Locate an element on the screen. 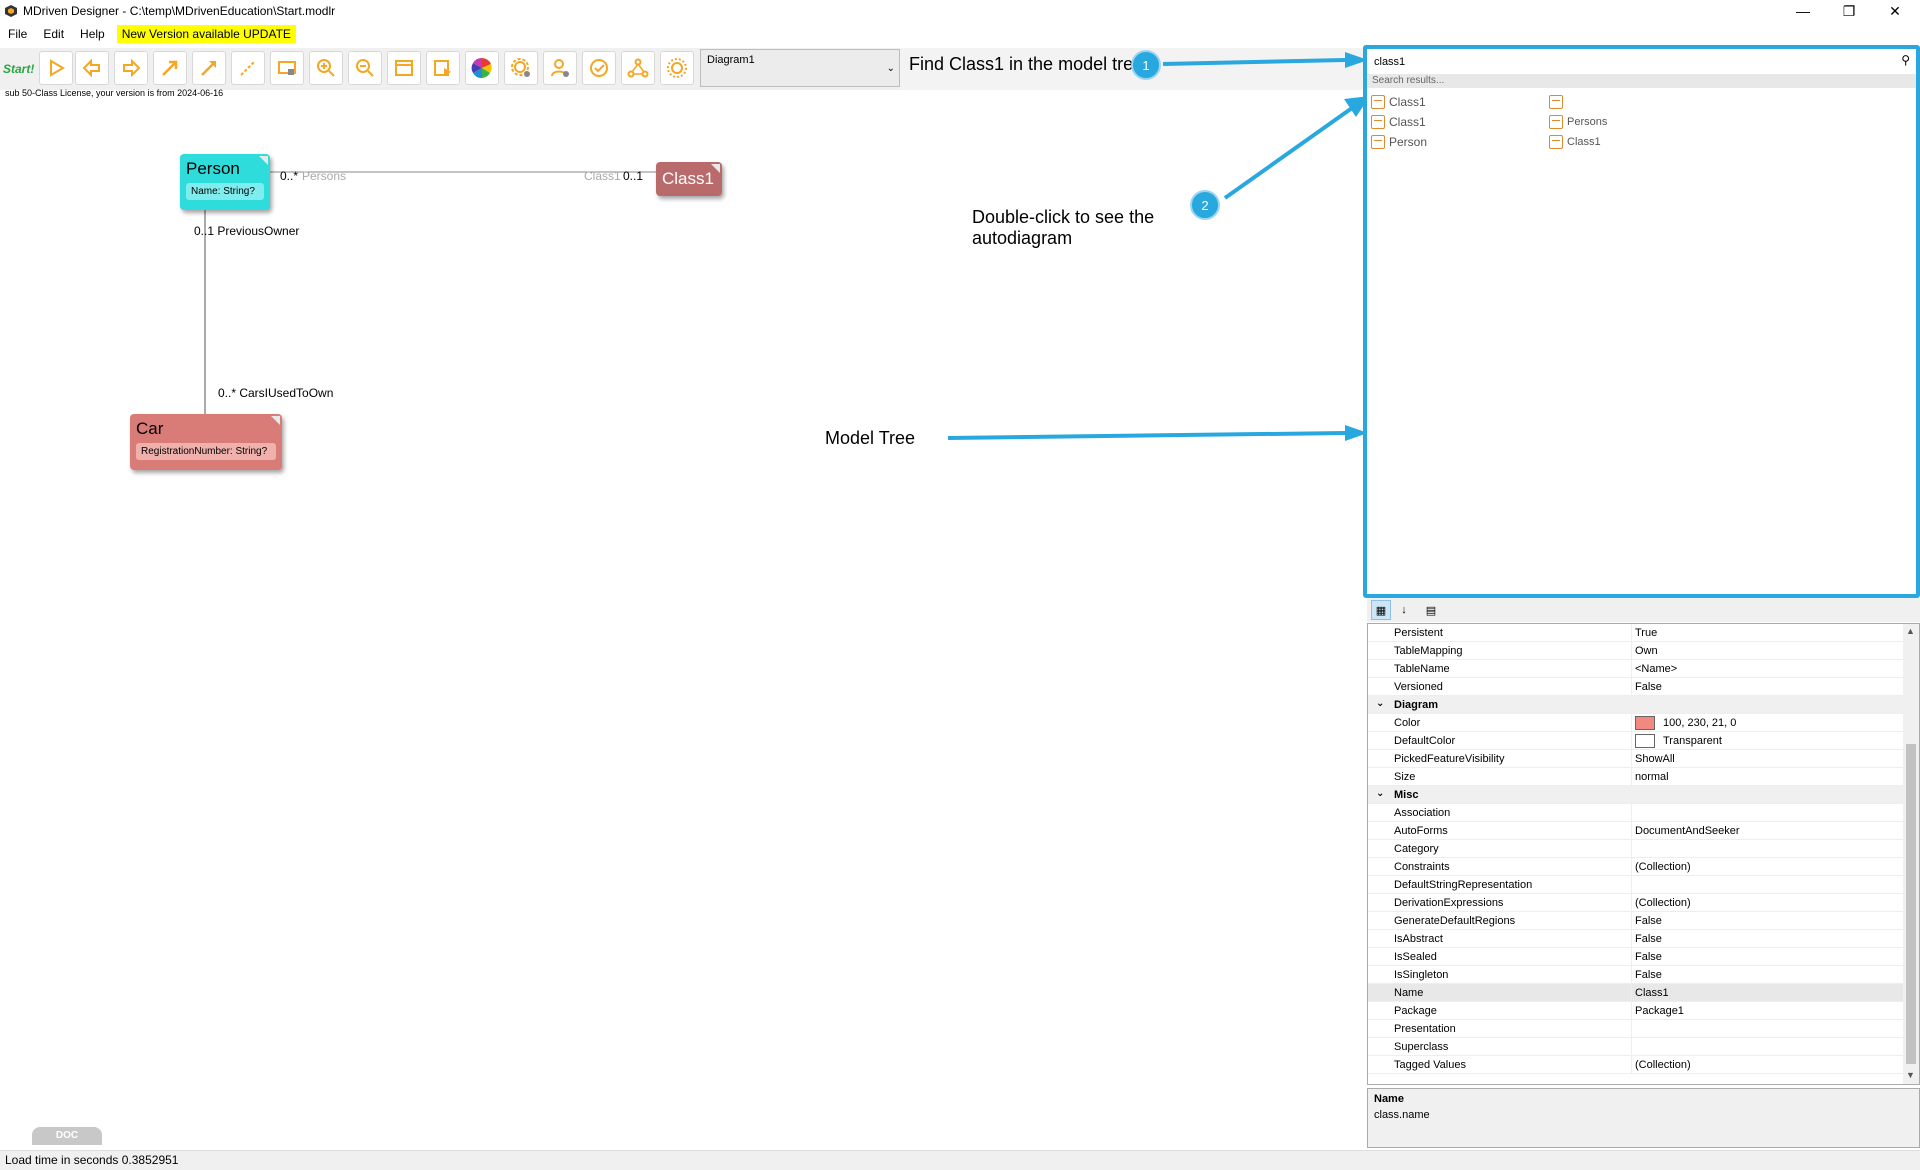  property-value: True is located at coordinates (1646, 633).